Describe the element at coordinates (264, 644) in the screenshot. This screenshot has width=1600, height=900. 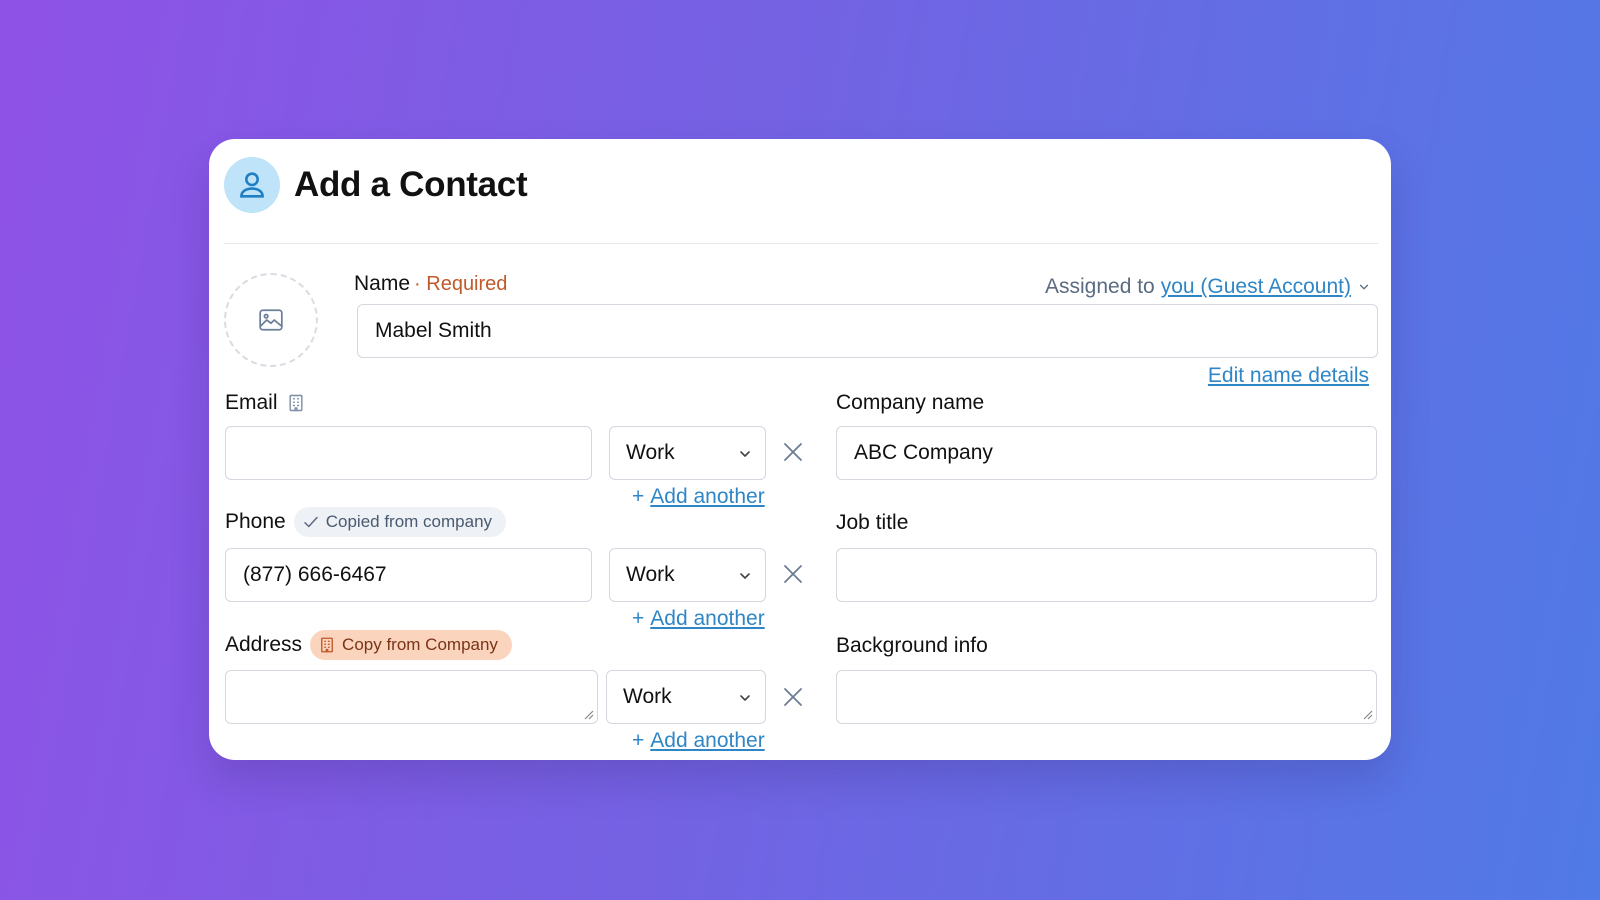
I see `address-label: Address` at that location.